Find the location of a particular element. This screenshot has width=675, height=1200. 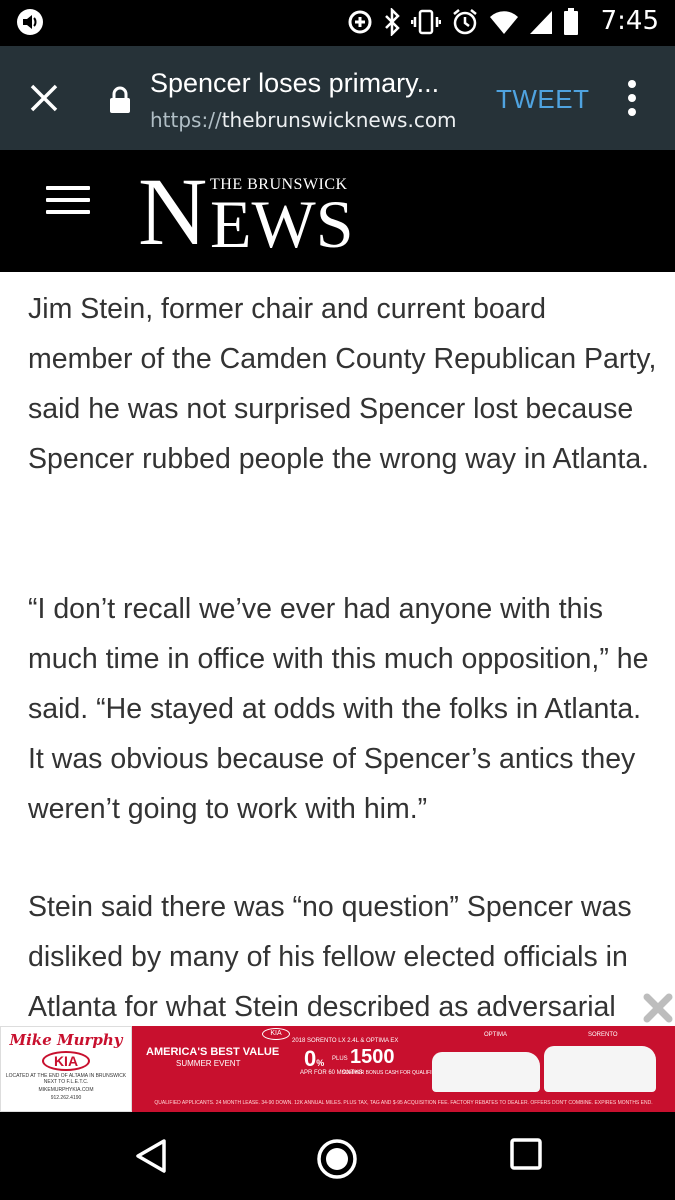

navigation-bar is located at coordinates (337, 1156).